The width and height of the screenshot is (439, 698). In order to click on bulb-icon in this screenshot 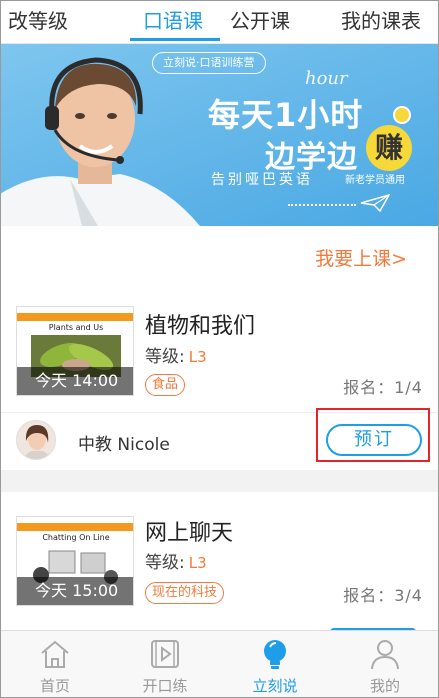, I will do `click(275, 654)`.